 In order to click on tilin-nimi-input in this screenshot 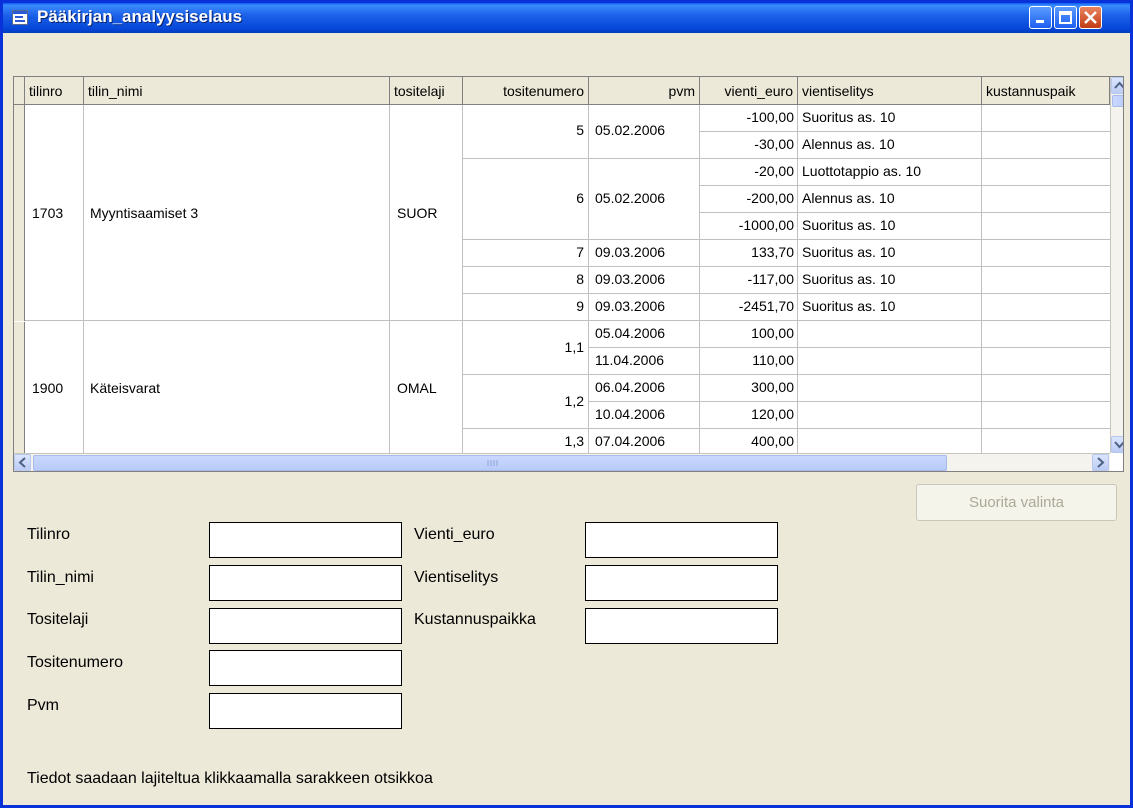, I will do `click(305, 583)`.